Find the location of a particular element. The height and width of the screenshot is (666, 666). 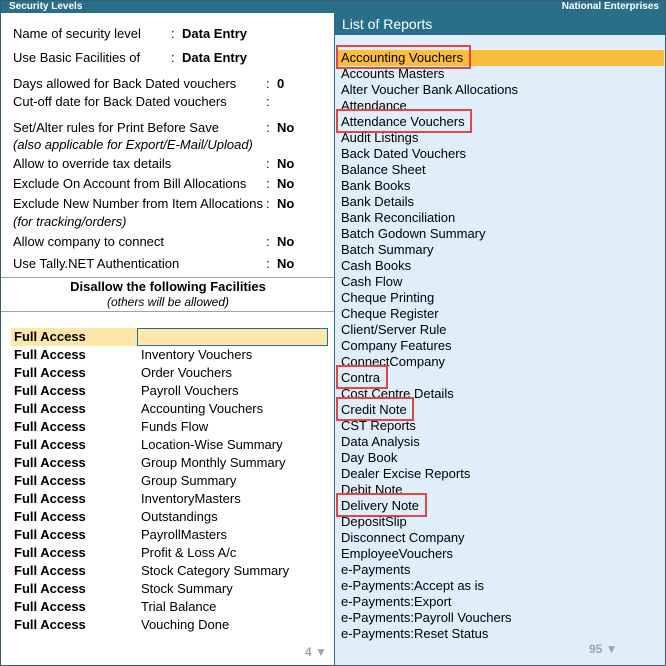

report-item: Batch Godown Summary is located at coordinates (413, 234).